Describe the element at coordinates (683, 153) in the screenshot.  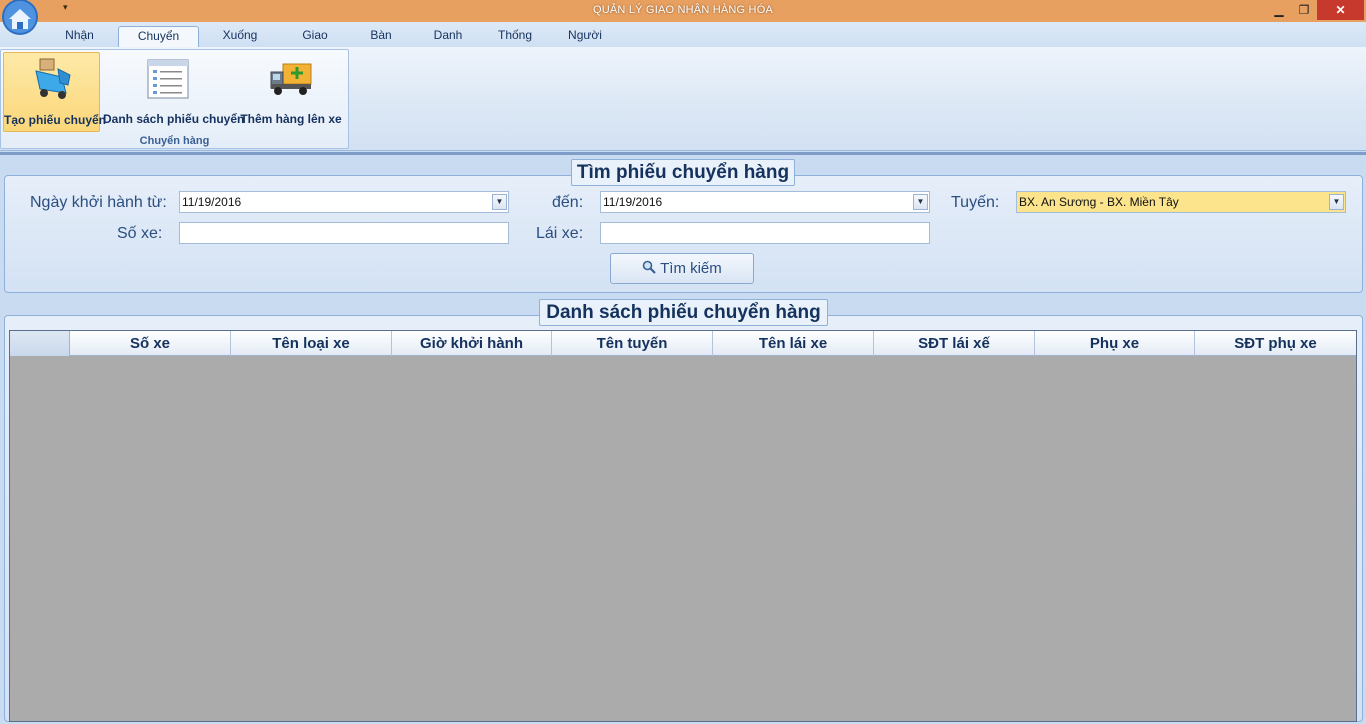
I see `ribbon-divider` at that location.